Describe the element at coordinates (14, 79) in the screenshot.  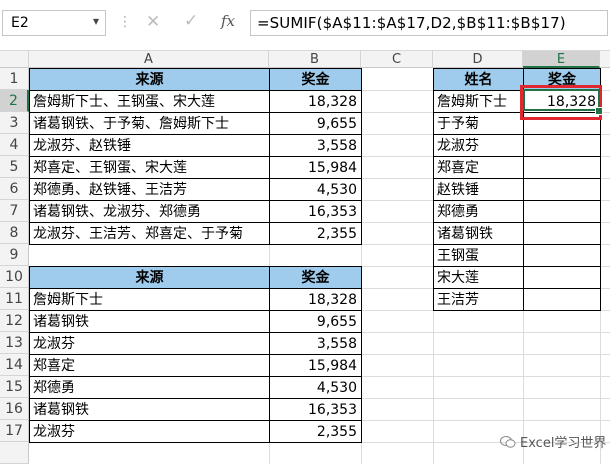
I see `row-header-1: 1` at that location.